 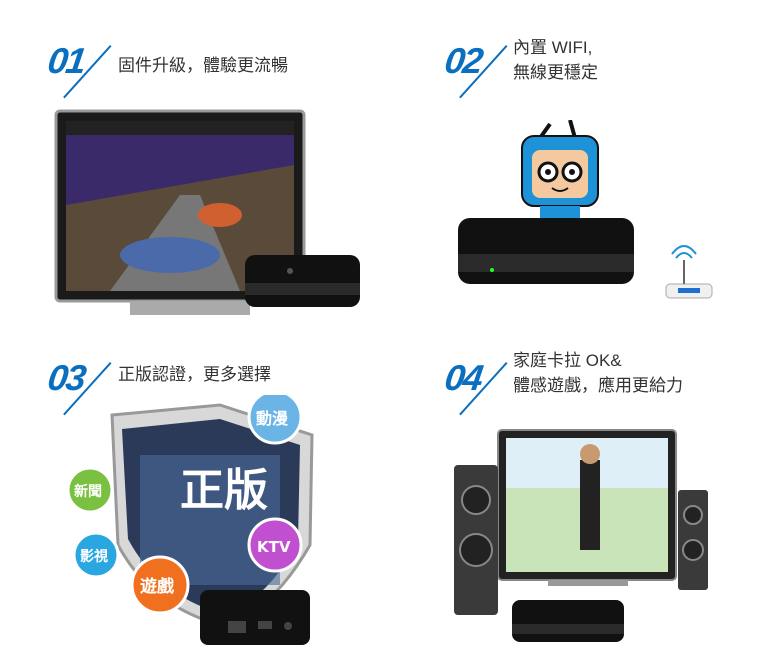 What do you see at coordinates (598, 385) in the screenshot?
I see `feature-caption-line-2: 體感遊戲，應用更給力` at bounding box center [598, 385].